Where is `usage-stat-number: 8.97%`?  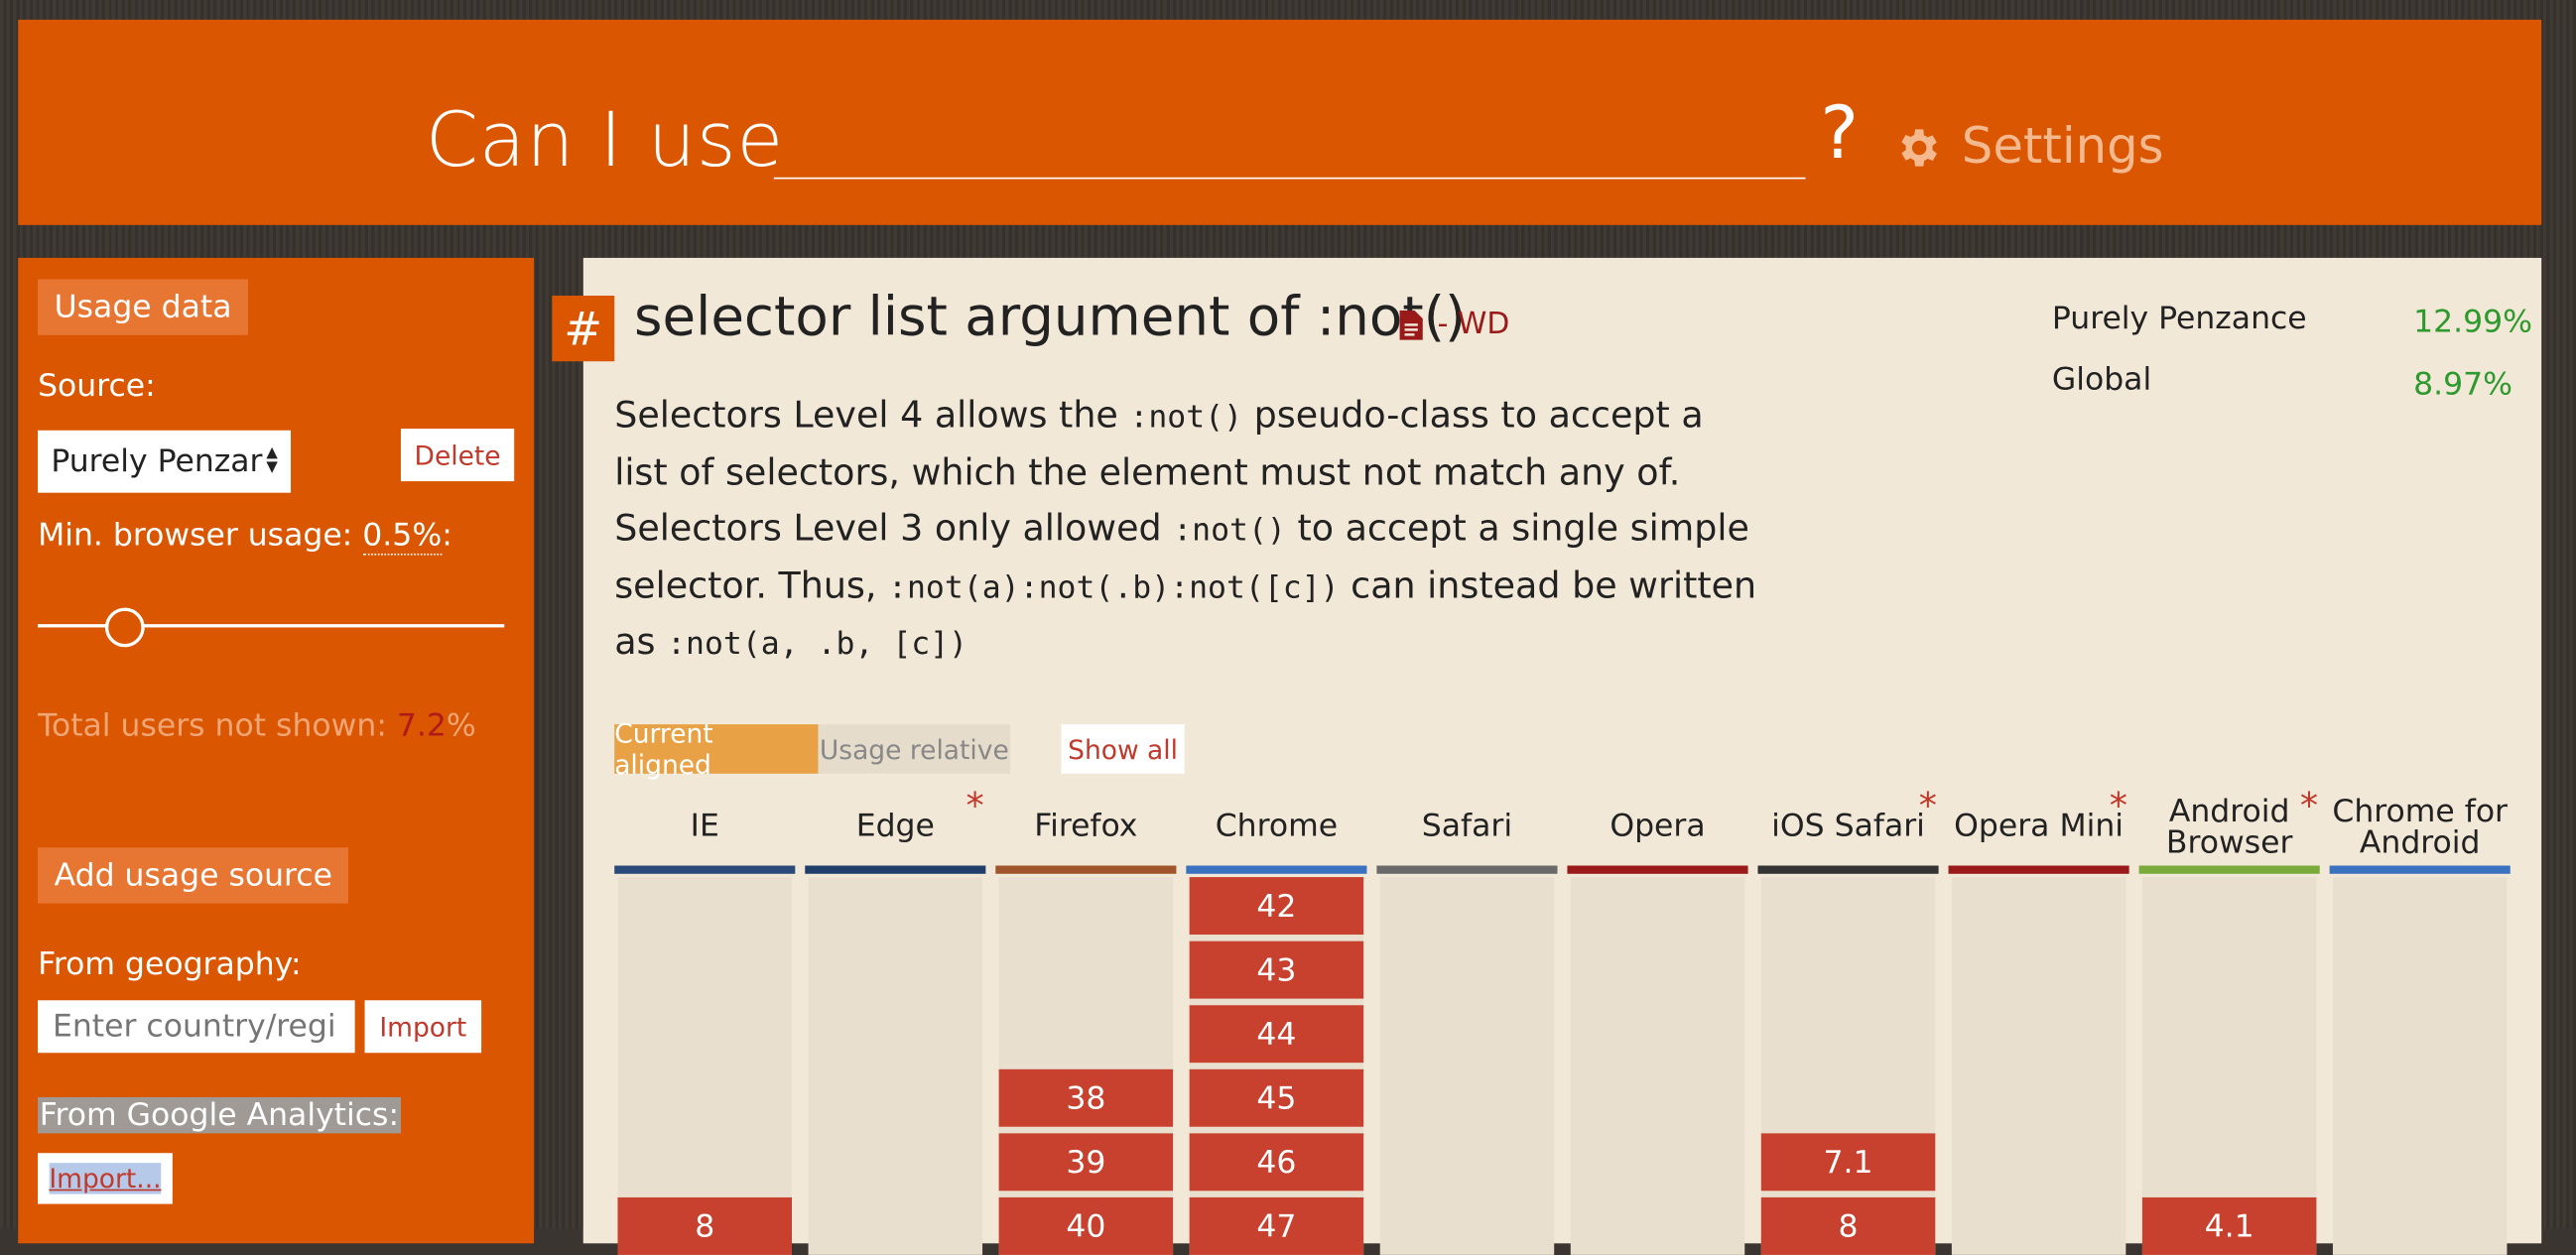 usage-stat-number: 8.97% is located at coordinates (2463, 384).